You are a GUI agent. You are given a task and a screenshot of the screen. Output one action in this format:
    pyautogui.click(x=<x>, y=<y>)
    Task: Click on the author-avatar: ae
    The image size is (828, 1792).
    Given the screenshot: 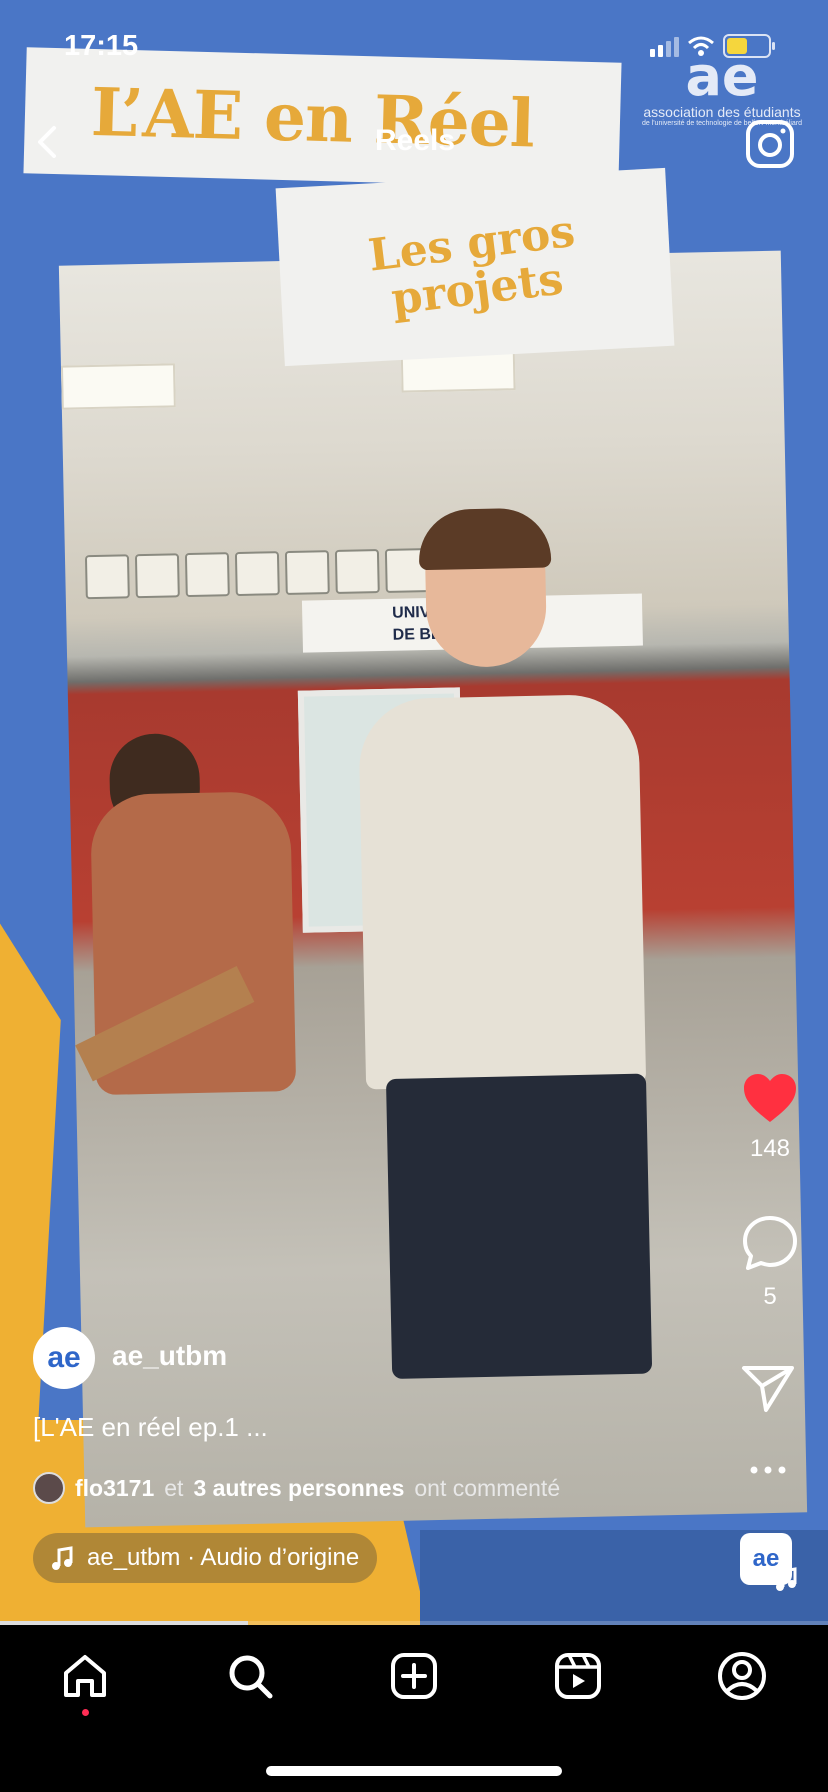 What is the action you would take?
    pyautogui.click(x=64, y=1358)
    